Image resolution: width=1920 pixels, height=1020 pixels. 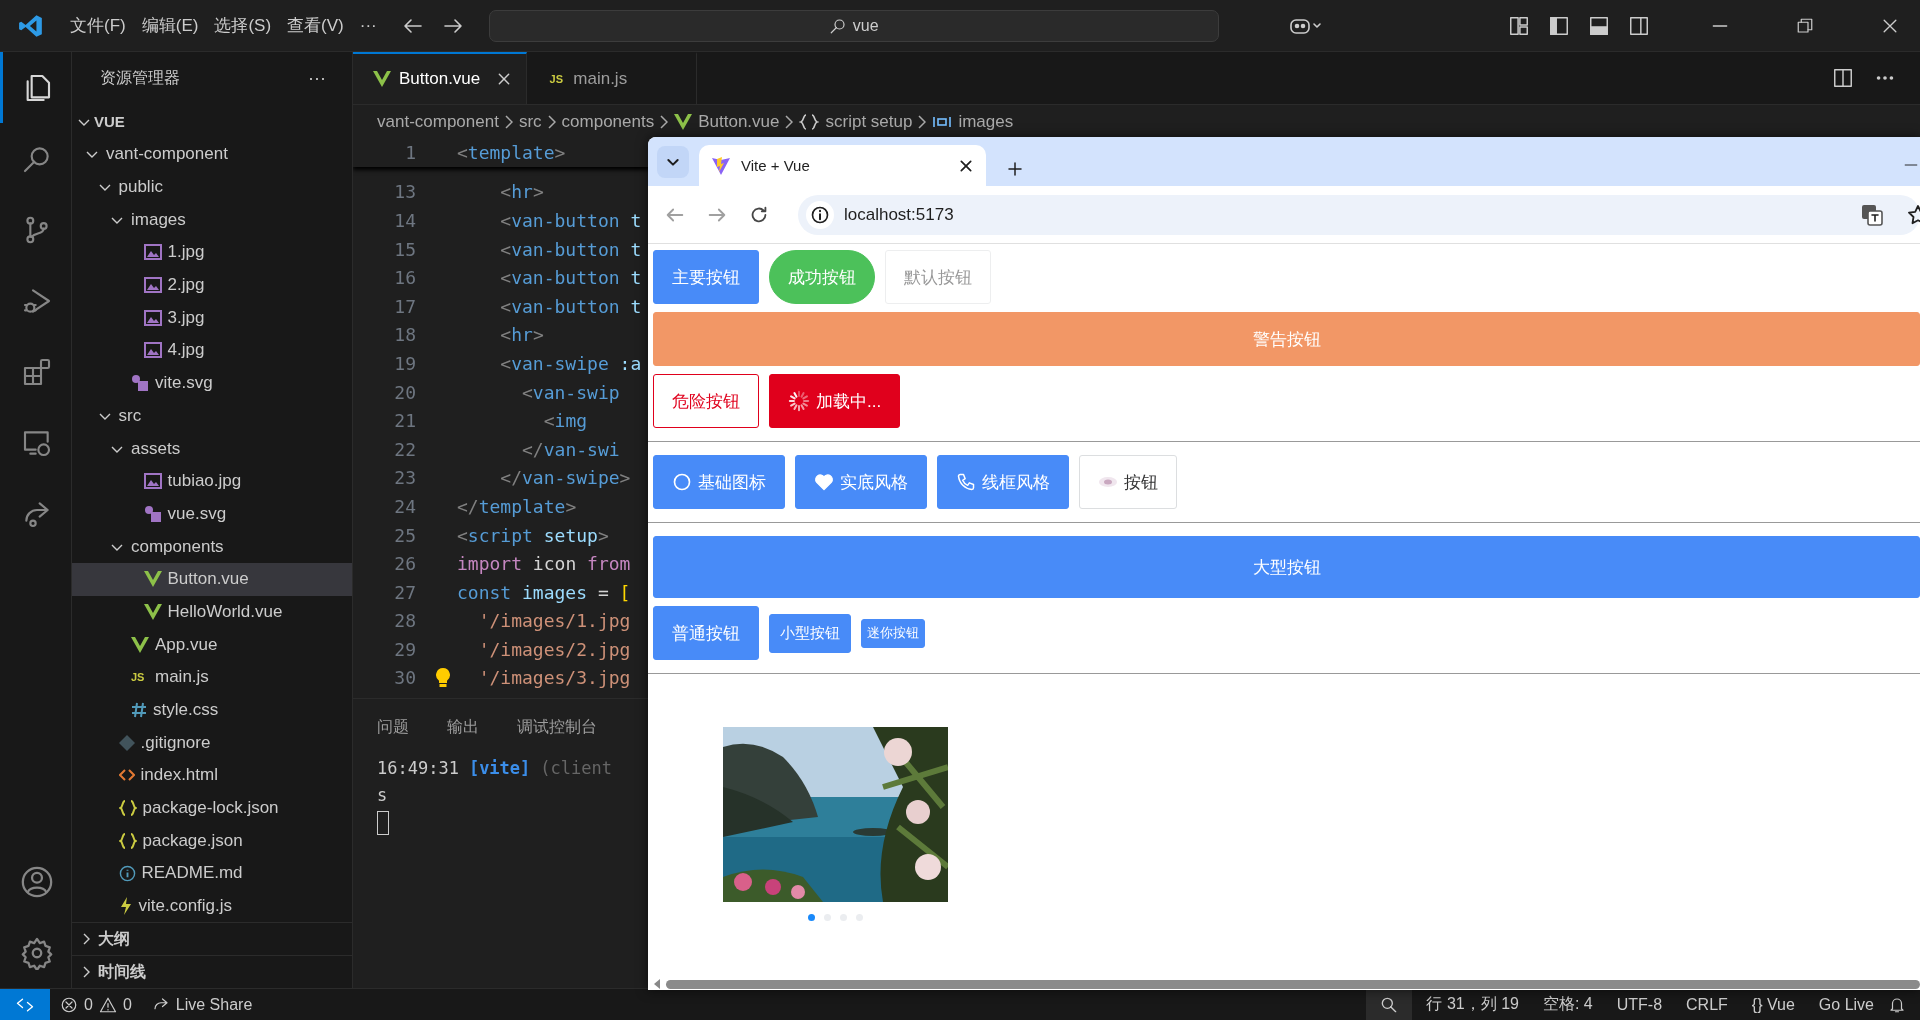 I want to click on section-header: VUE, so click(x=212, y=121).